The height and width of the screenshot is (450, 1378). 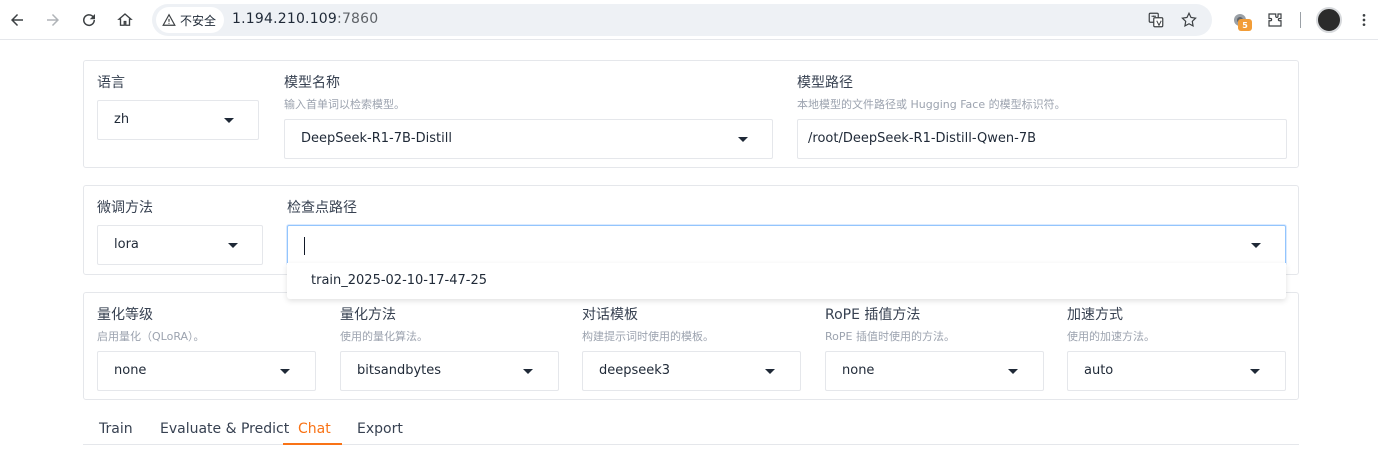 What do you see at coordinates (125, 315) in the screenshot?
I see `quant-level-label: 量化等级` at bounding box center [125, 315].